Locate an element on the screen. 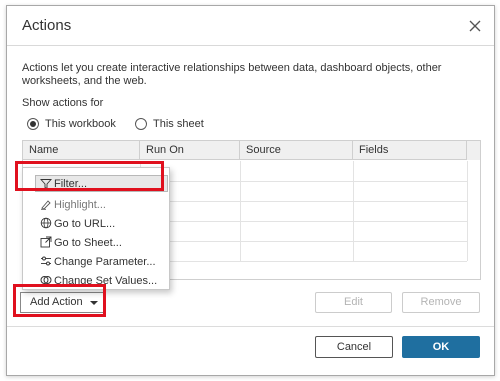 The height and width of the screenshot is (381, 500). column-header-source: Source is located at coordinates (296, 150).